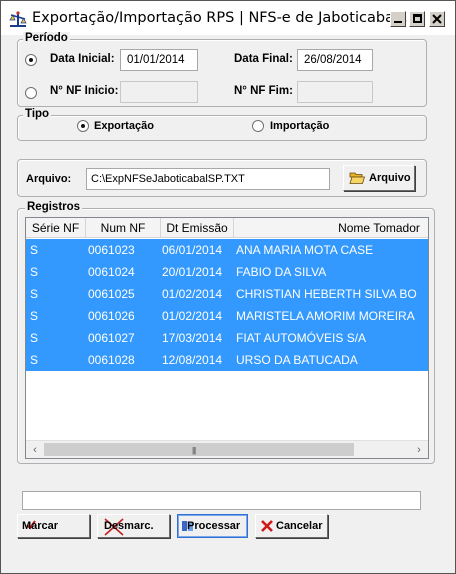 The image size is (456, 574). Describe the element at coordinates (111, 250) in the screenshot. I see `cell-num: 0061023` at that location.